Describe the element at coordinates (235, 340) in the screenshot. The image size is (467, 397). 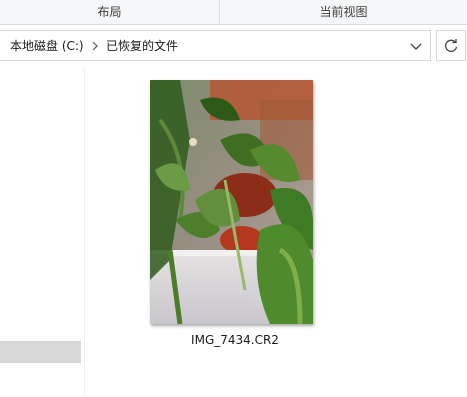
I see `file-name-label: IMG_7434.CR2` at that location.